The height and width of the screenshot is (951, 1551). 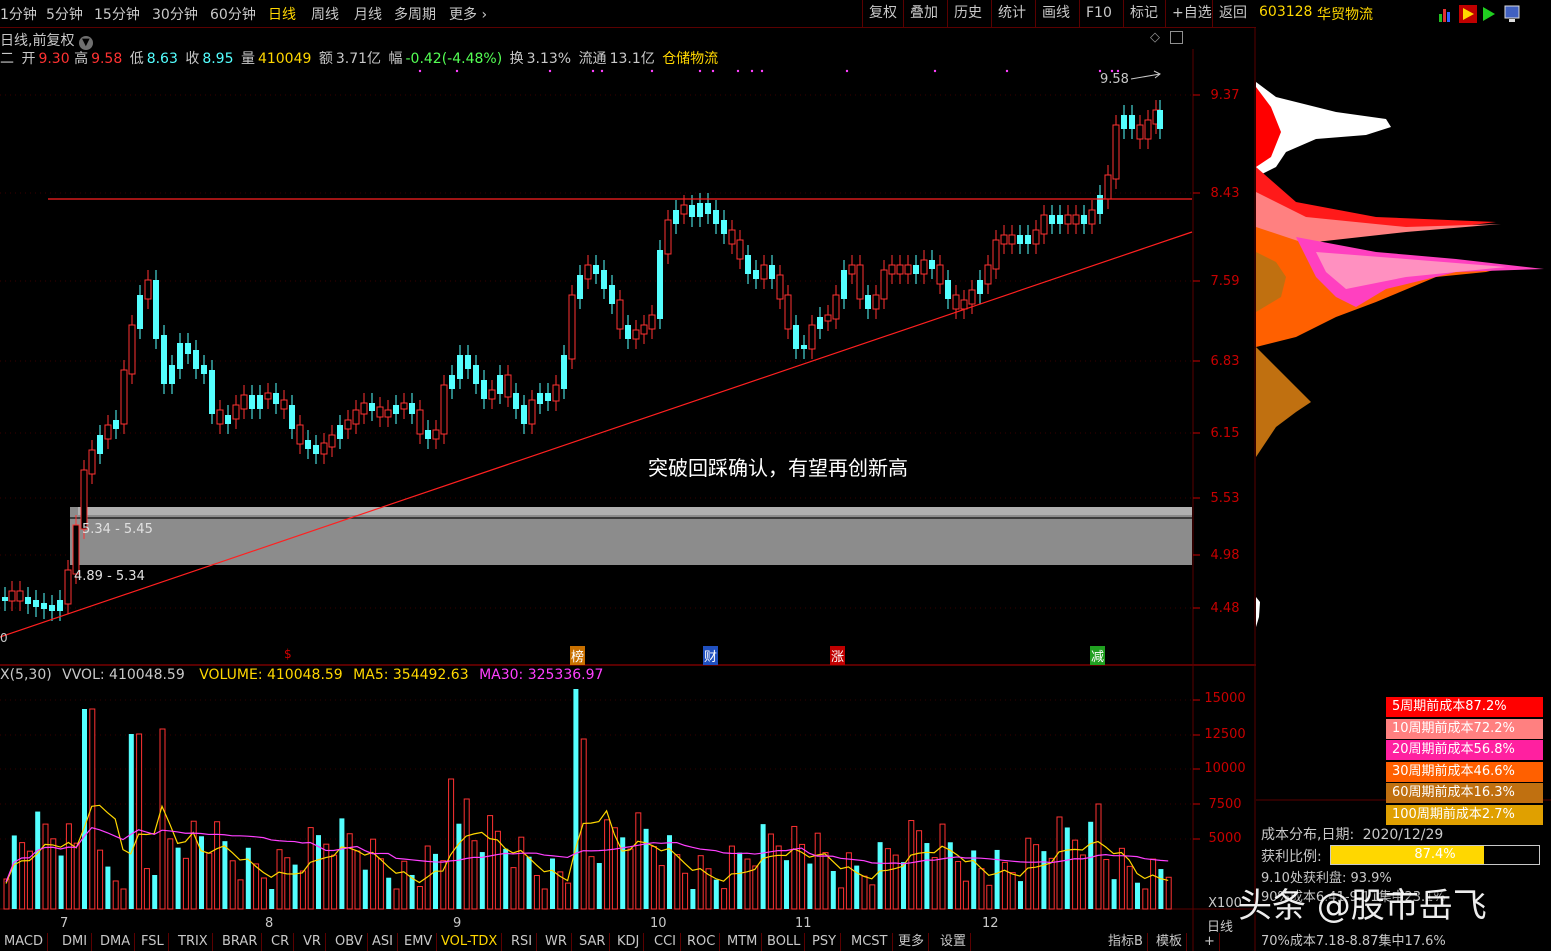 I want to click on indicator-tab: SAR, so click(x=593, y=942).